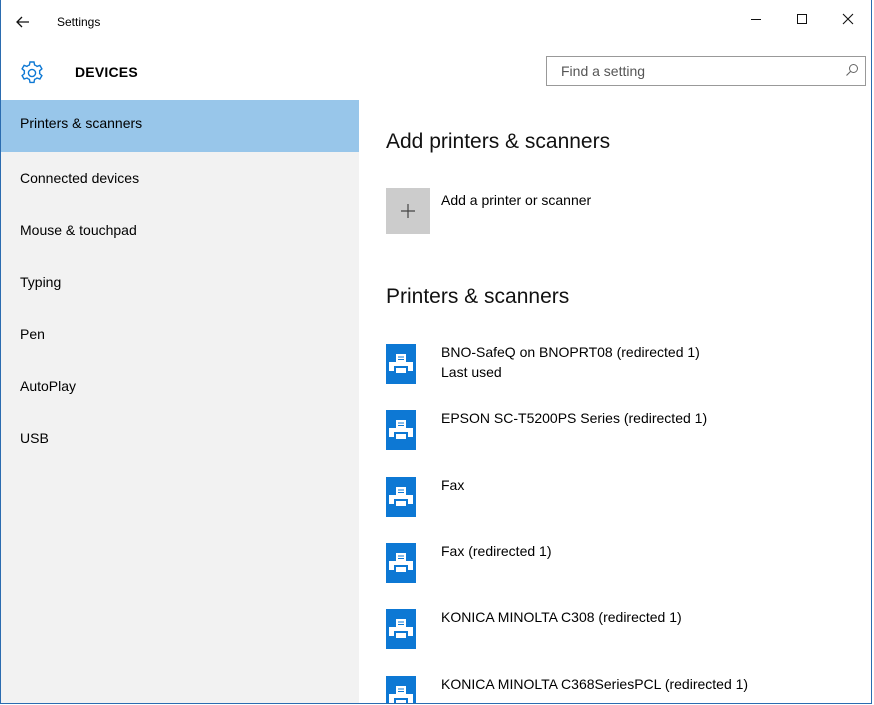 This screenshot has height=705, width=874. Describe the element at coordinates (180, 230) in the screenshot. I see `sidebar-item-mouse-touchpad: Mouse & touchpad` at that location.